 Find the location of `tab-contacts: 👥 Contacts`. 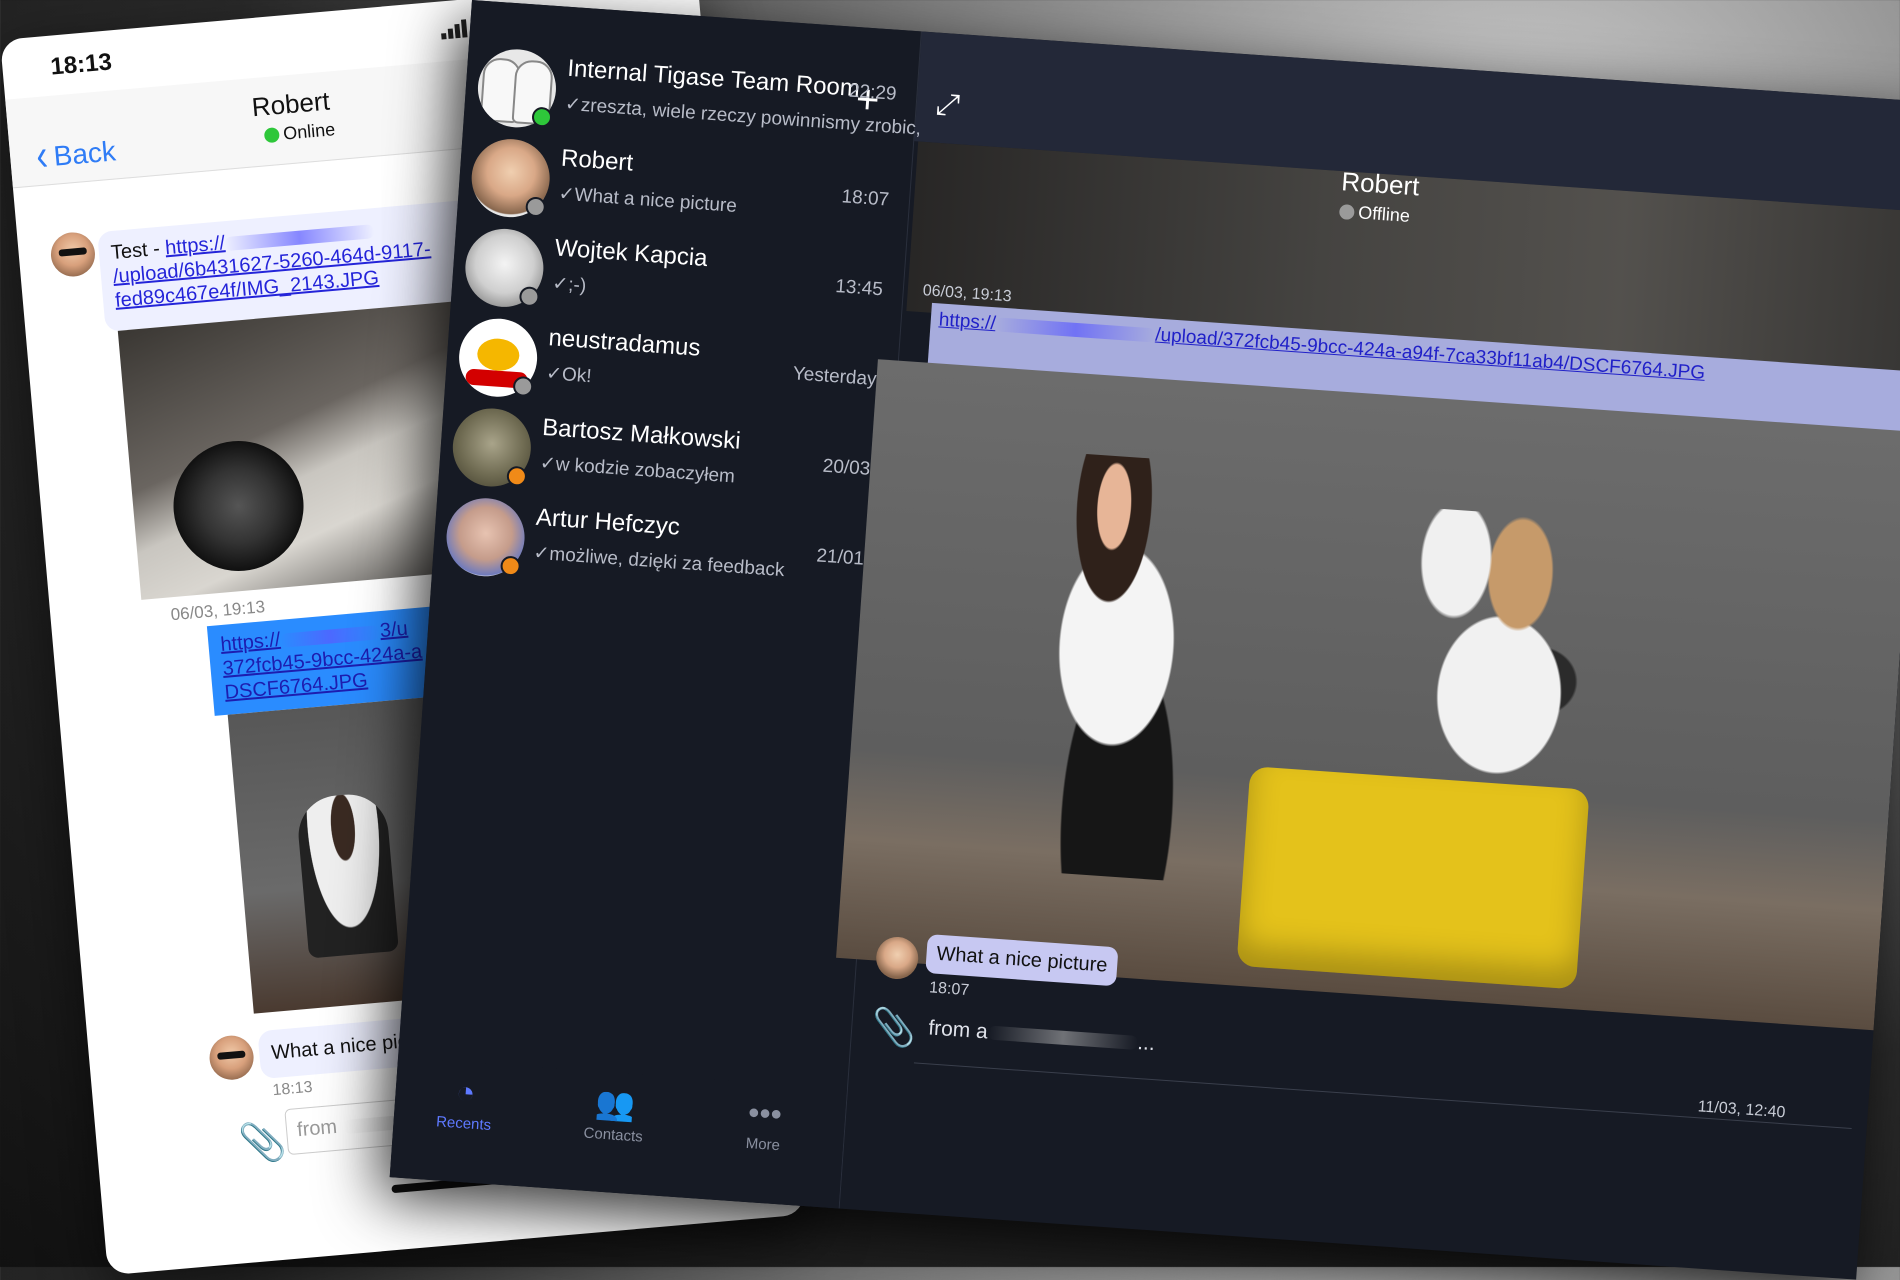

tab-contacts: 👥 Contacts is located at coordinates (615, 1114).